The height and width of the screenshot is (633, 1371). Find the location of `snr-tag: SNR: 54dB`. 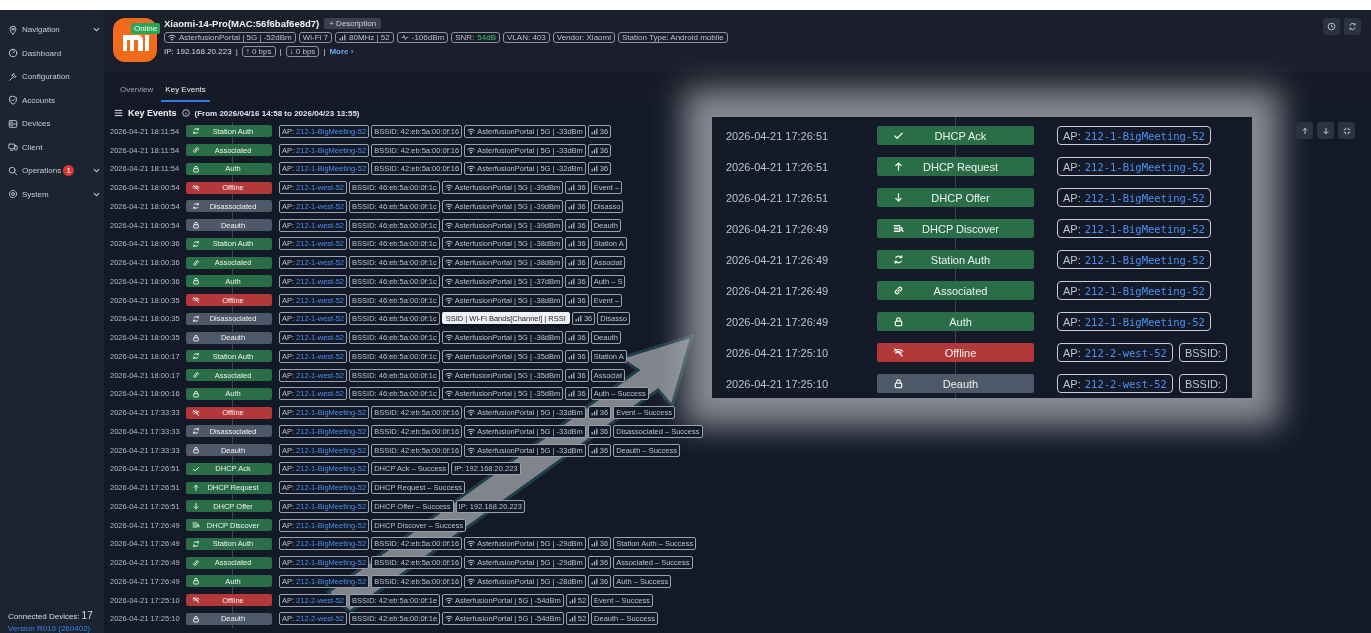

snr-tag: SNR: 54dB is located at coordinates (476, 37).